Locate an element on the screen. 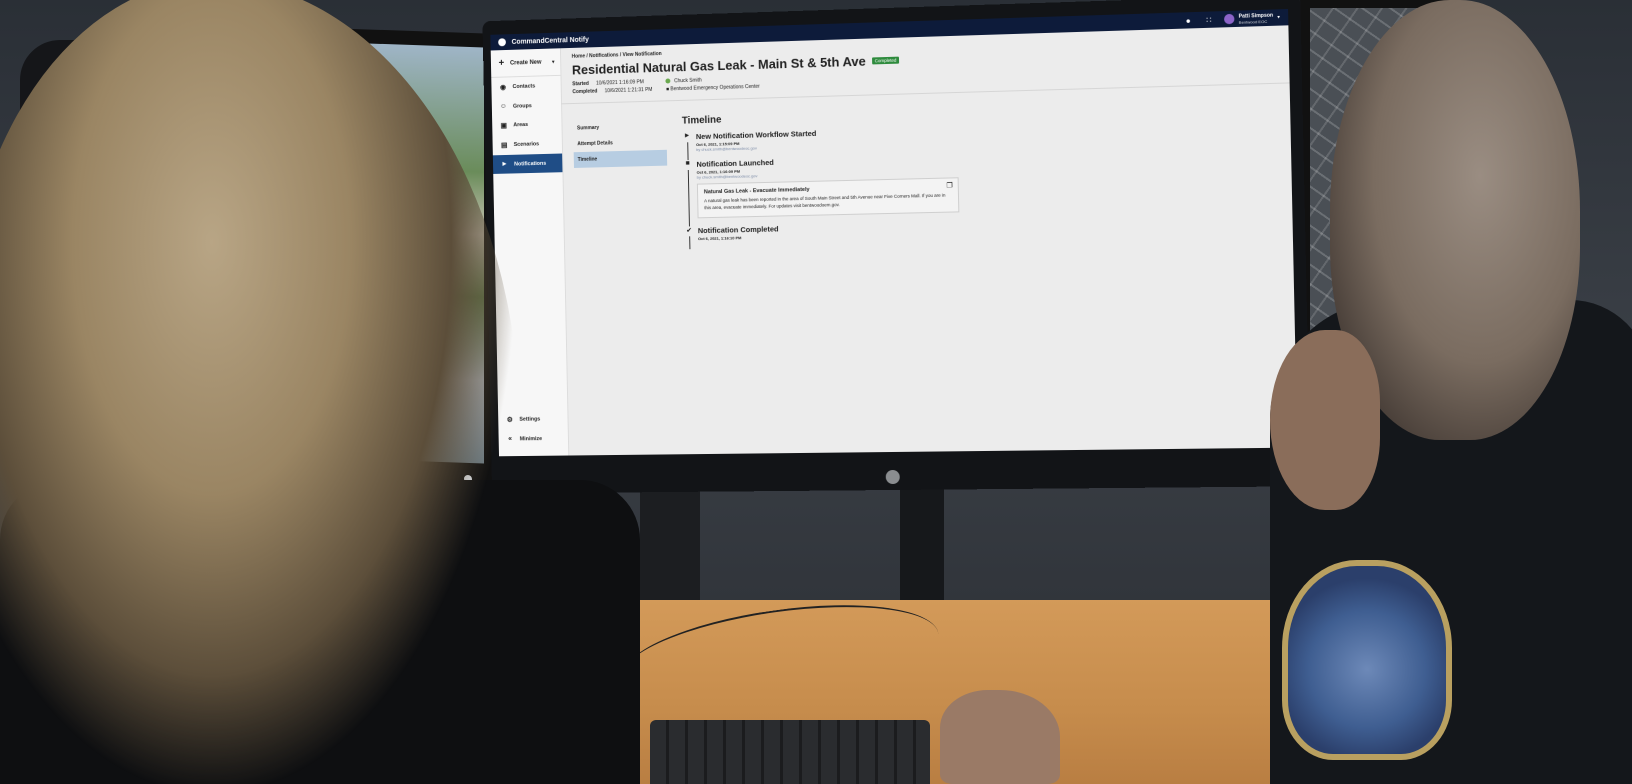 This screenshot has height=784, width=1632. sidebar-item-label: Notifications is located at coordinates (530, 164).